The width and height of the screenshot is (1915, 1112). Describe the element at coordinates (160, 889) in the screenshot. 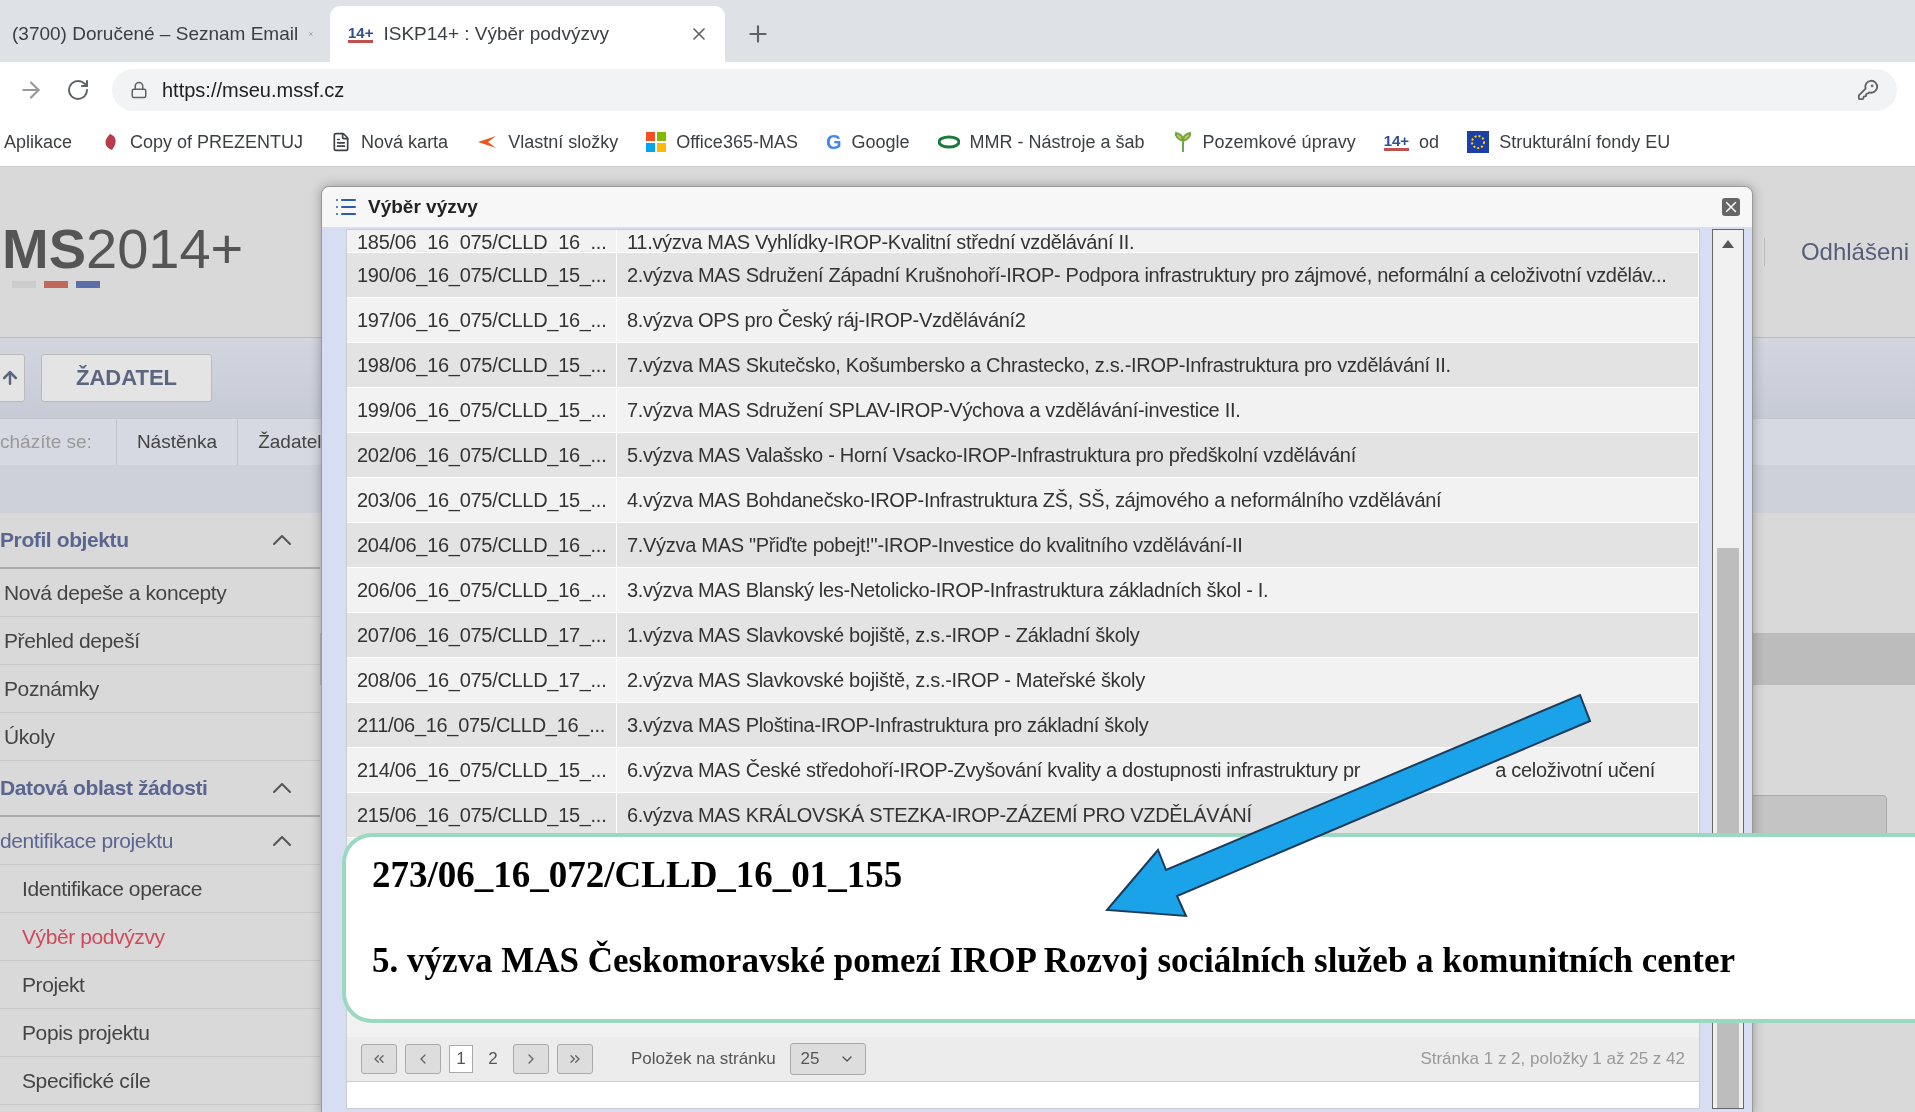

I see `sidebar-item: Identifikace operace` at that location.